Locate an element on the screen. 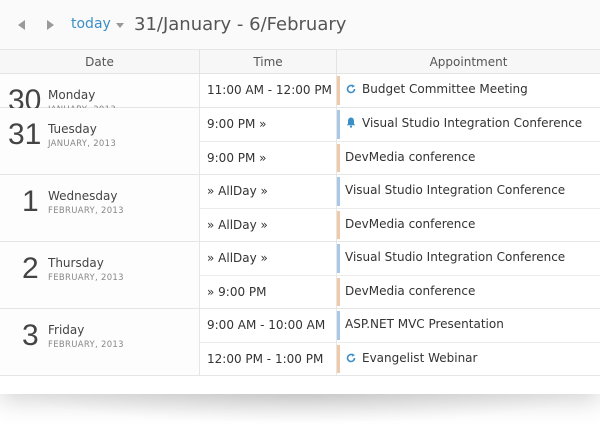 This screenshot has height=437, width=600. month-year: JANUARY, 2013 is located at coordinates (82, 144).